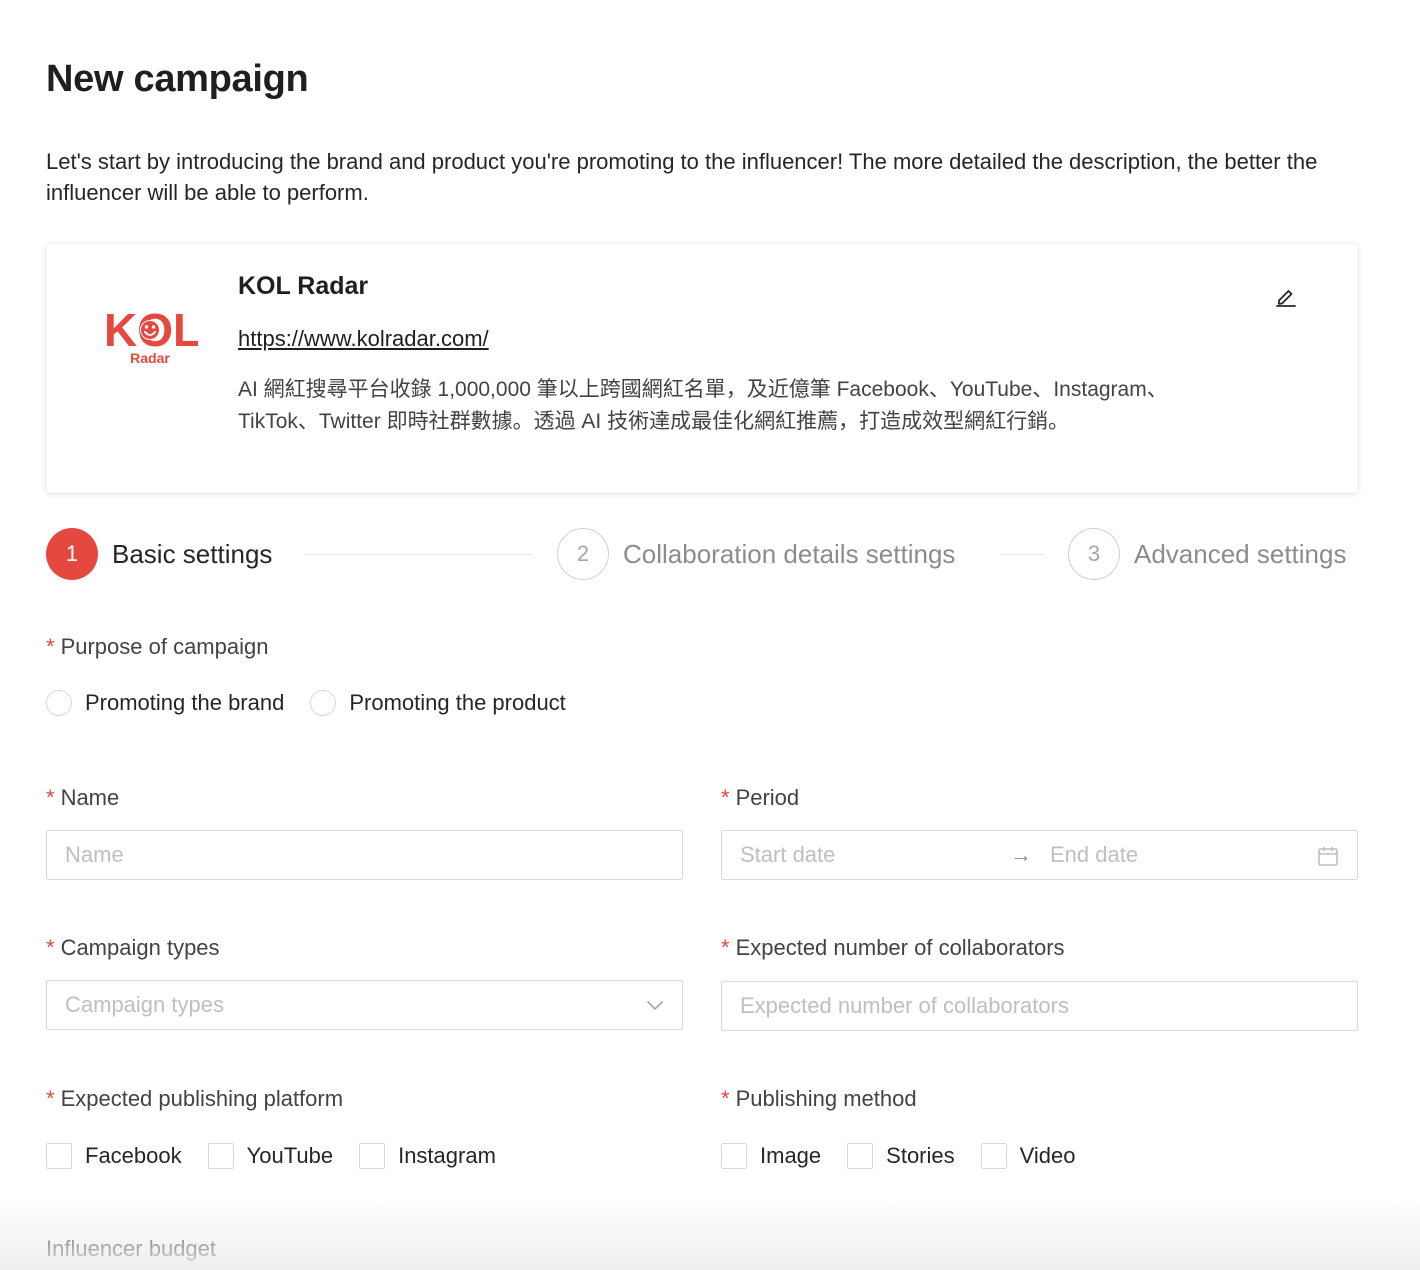 The image size is (1420, 1270). What do you see at coordinates (1240, 553) in the screenshot?
I see `step-label: Advanced settings` at bounding box center [1240, 553].